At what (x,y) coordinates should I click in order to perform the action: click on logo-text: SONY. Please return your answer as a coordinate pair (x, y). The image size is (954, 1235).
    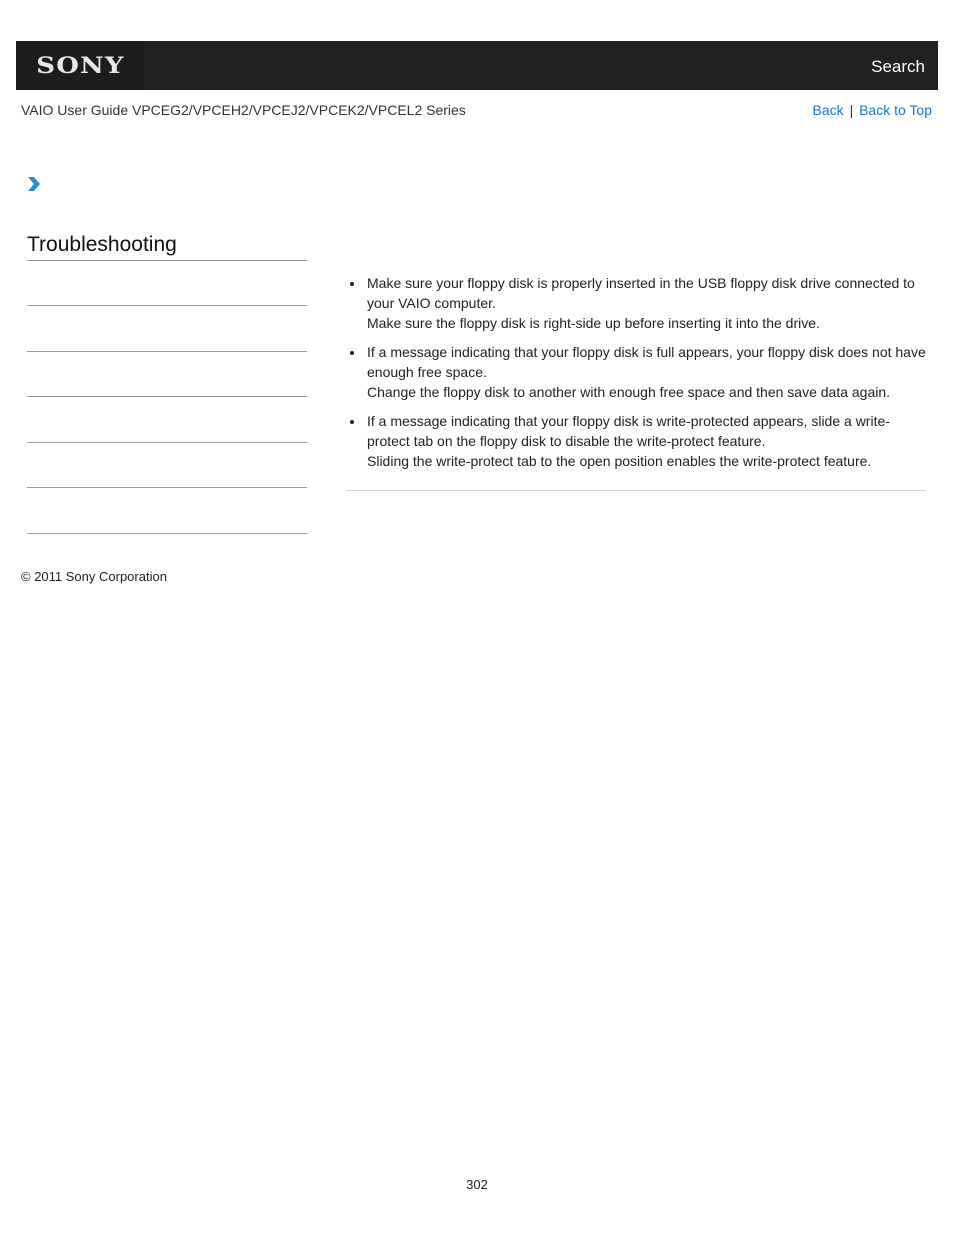
    Looking at the image, I should click on (80, 65).